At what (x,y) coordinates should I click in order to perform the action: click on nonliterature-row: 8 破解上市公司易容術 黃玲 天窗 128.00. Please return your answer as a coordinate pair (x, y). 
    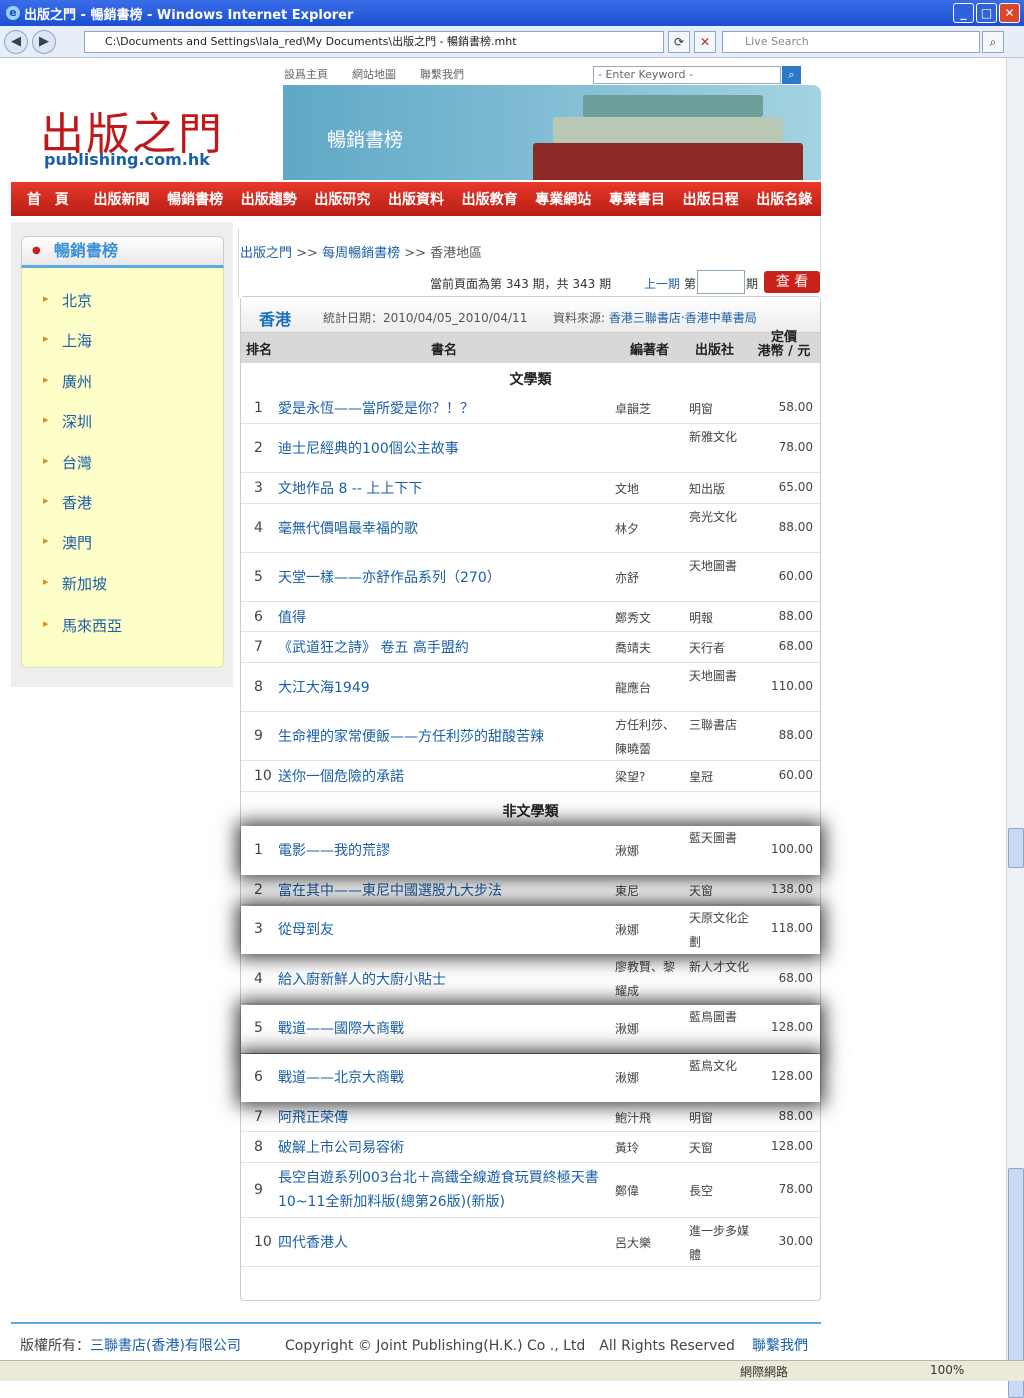
    Looking at the image, I should click on (530, 1148).